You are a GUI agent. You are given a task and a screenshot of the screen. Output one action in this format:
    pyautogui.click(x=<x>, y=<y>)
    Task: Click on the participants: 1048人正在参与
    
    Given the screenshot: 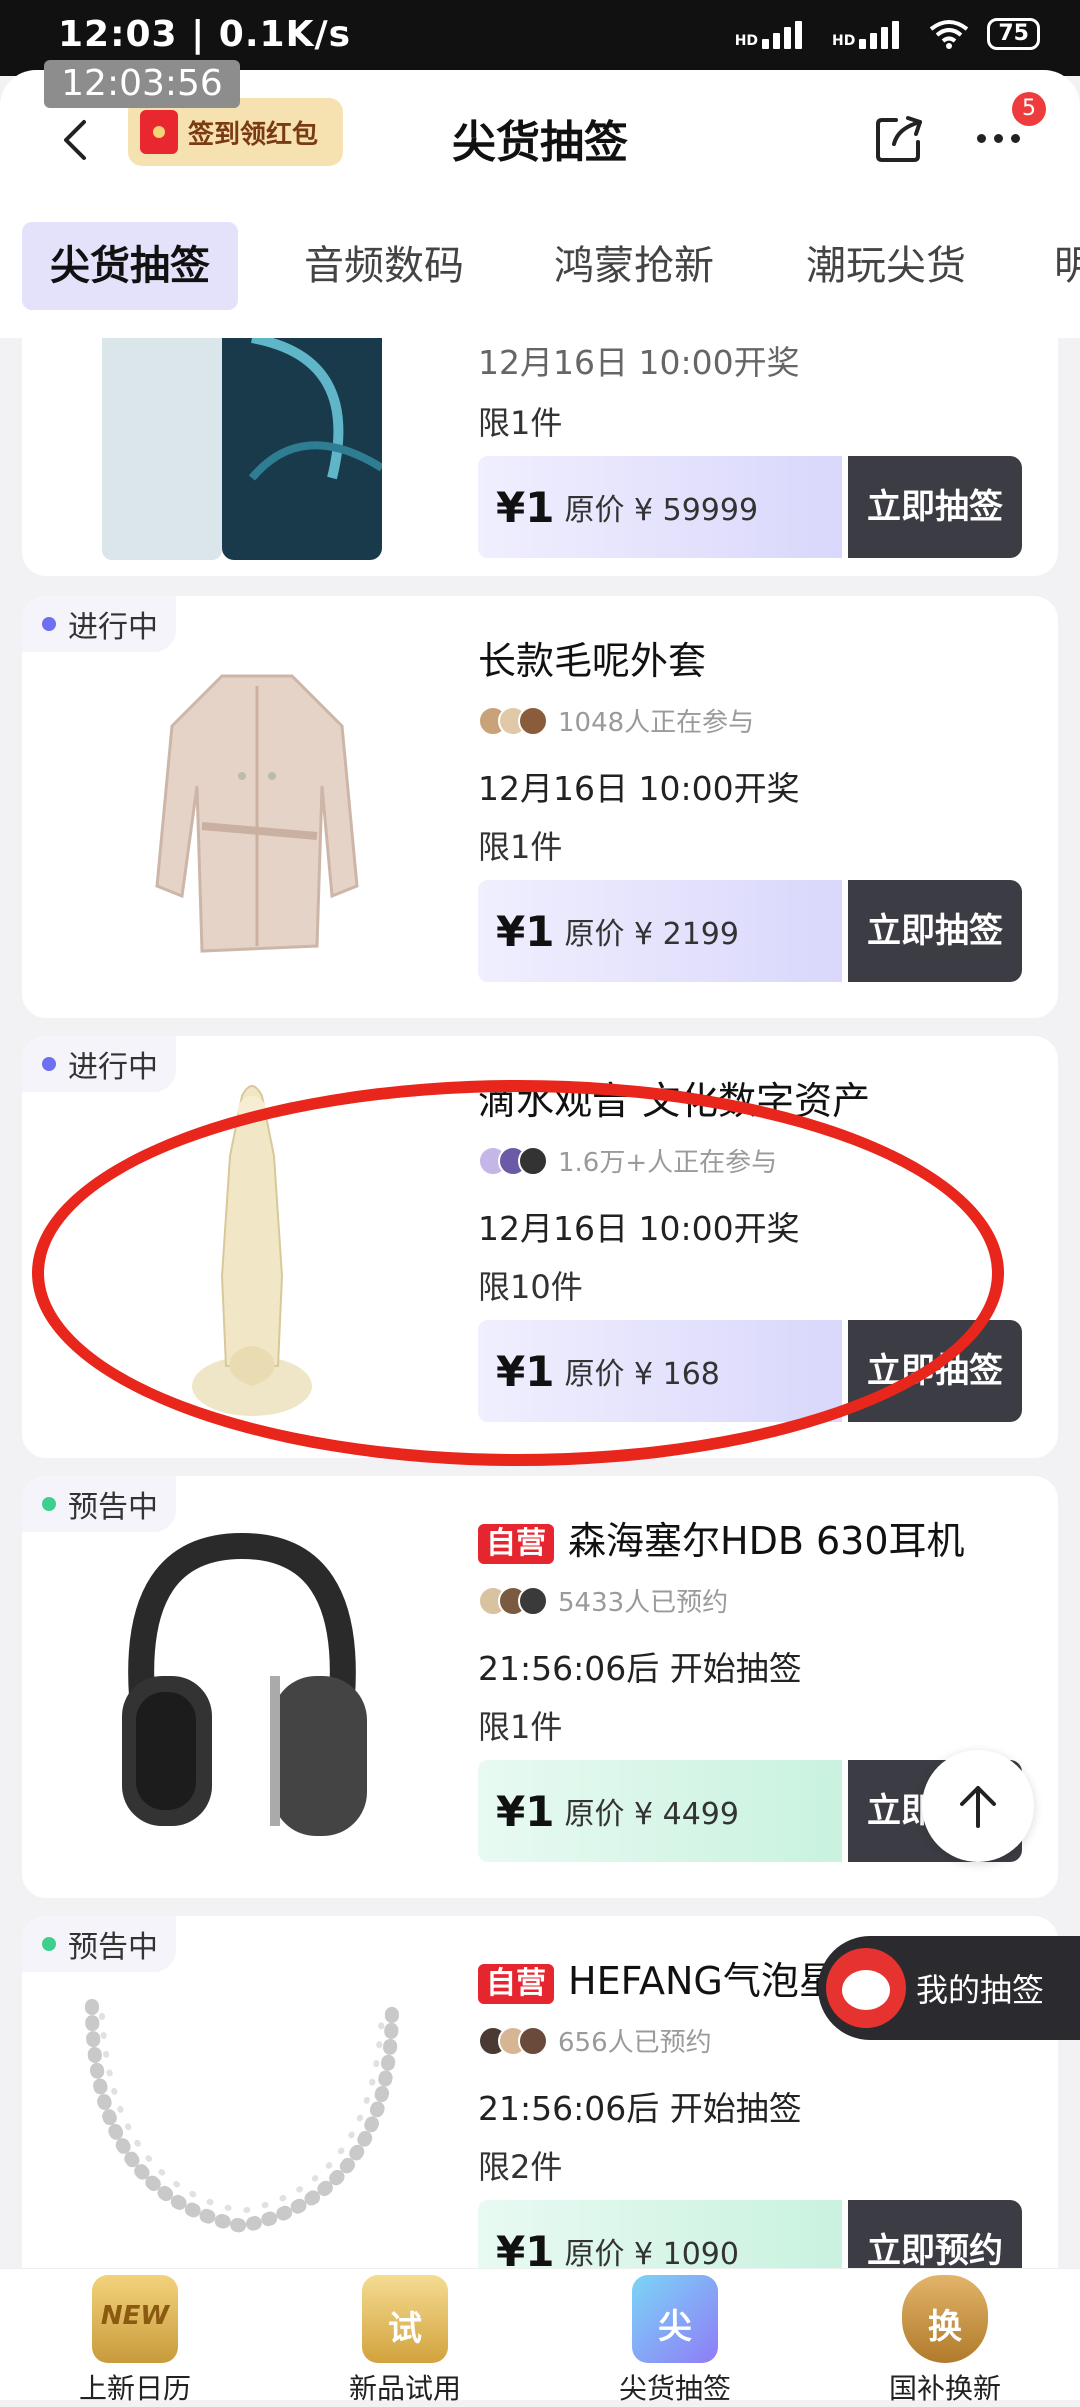 What is the action you would take?
    pyautogui.click(x=616, y=720)
    